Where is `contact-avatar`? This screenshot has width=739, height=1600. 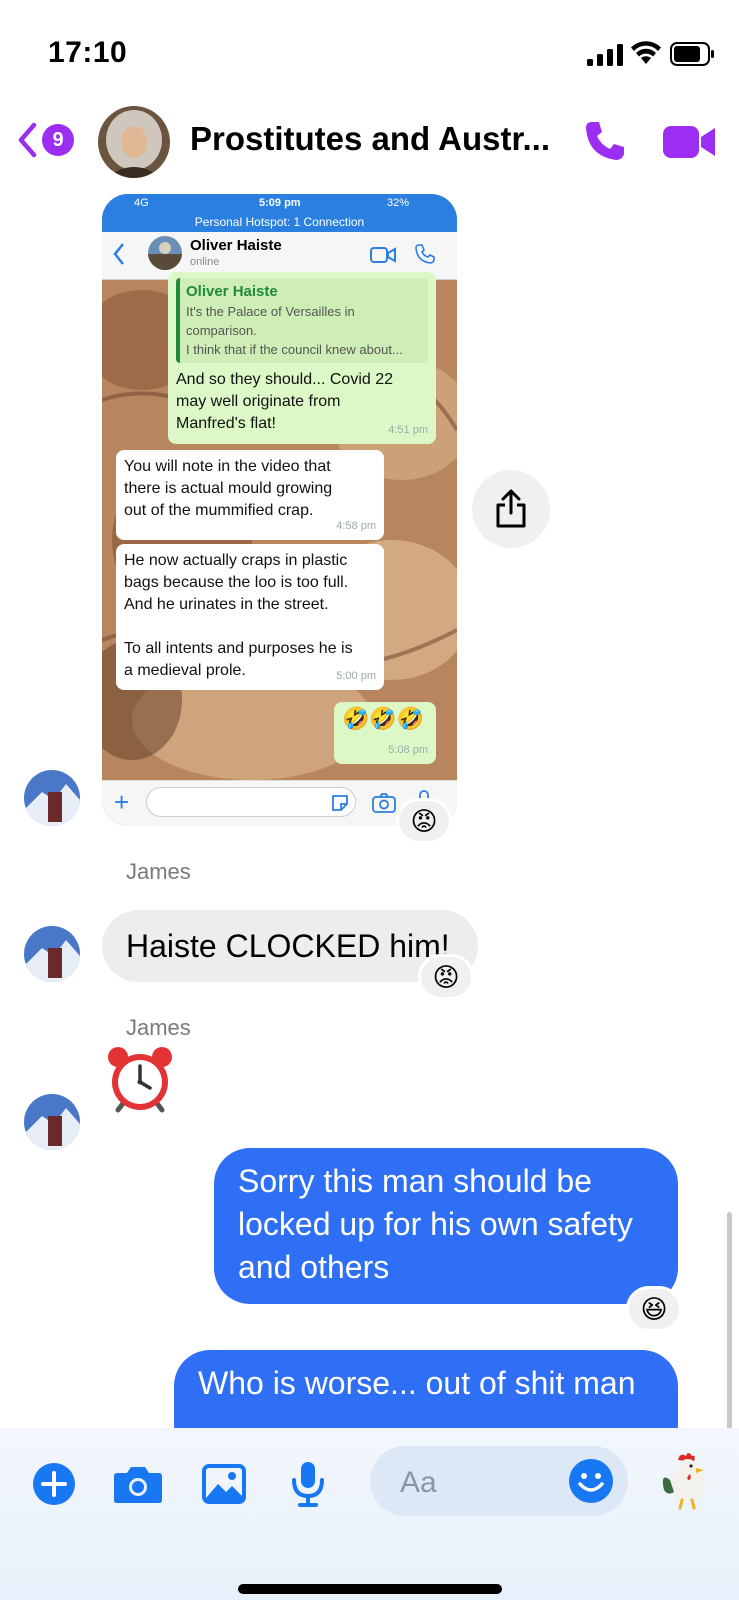
contact-avatar is located at coordinates (165, 253).